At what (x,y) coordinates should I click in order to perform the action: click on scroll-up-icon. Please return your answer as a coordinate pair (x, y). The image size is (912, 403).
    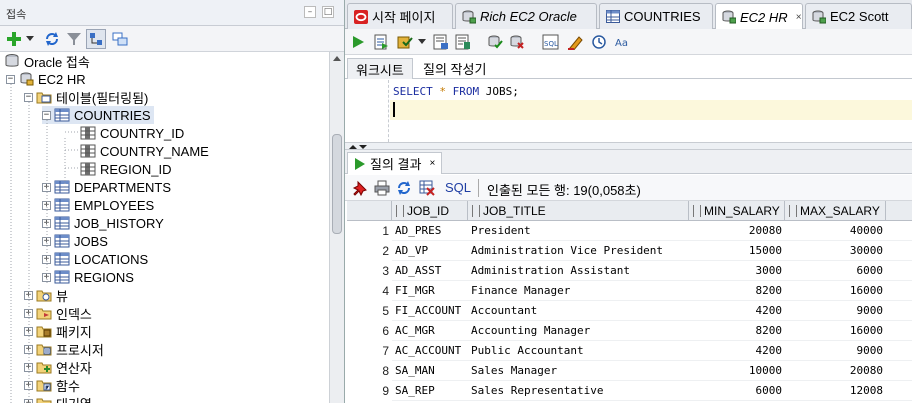
    Looking at the image, I should click on (337, 58).